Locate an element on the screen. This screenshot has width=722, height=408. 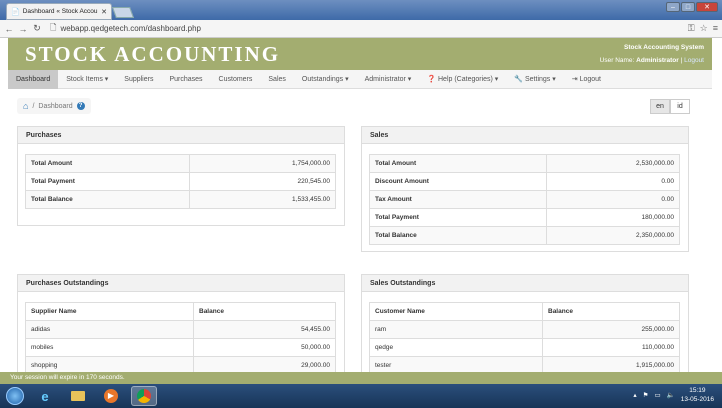
explorer-taskbar-button is located at coordinates (78, 396).